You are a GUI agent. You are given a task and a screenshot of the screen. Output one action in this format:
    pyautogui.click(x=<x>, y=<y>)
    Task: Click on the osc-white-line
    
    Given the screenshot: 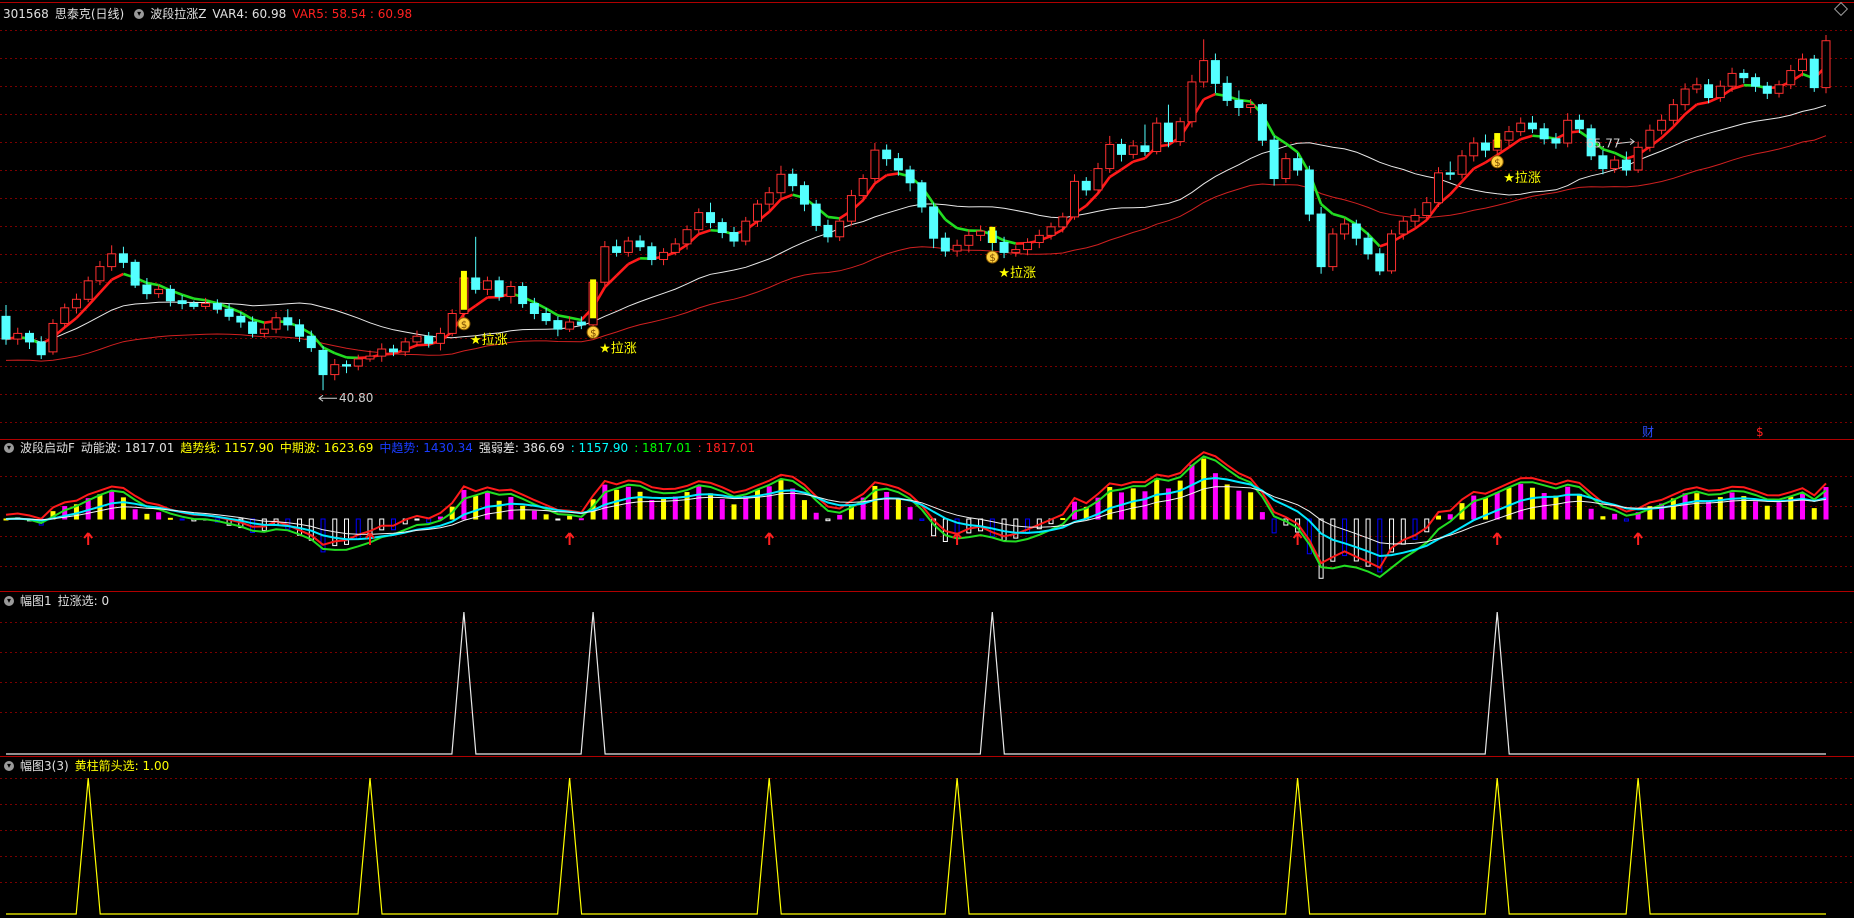 What is the action you would take?
    pyautogui.click(x=916, y=515)
    